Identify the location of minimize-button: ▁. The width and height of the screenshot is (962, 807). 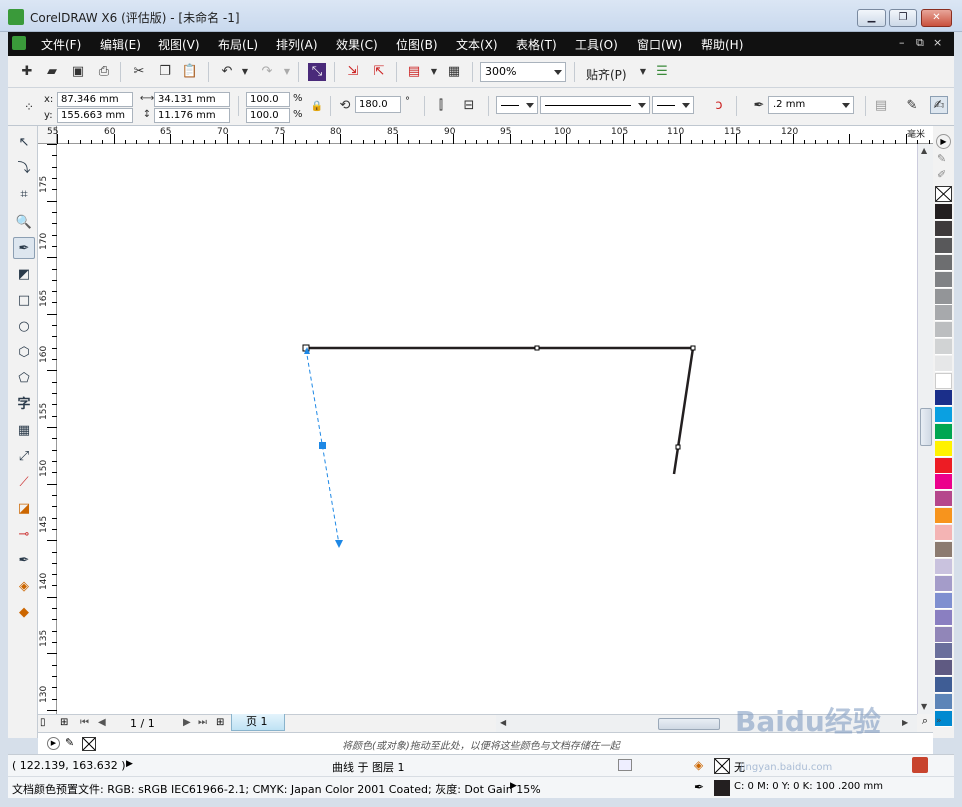
(871, 18).